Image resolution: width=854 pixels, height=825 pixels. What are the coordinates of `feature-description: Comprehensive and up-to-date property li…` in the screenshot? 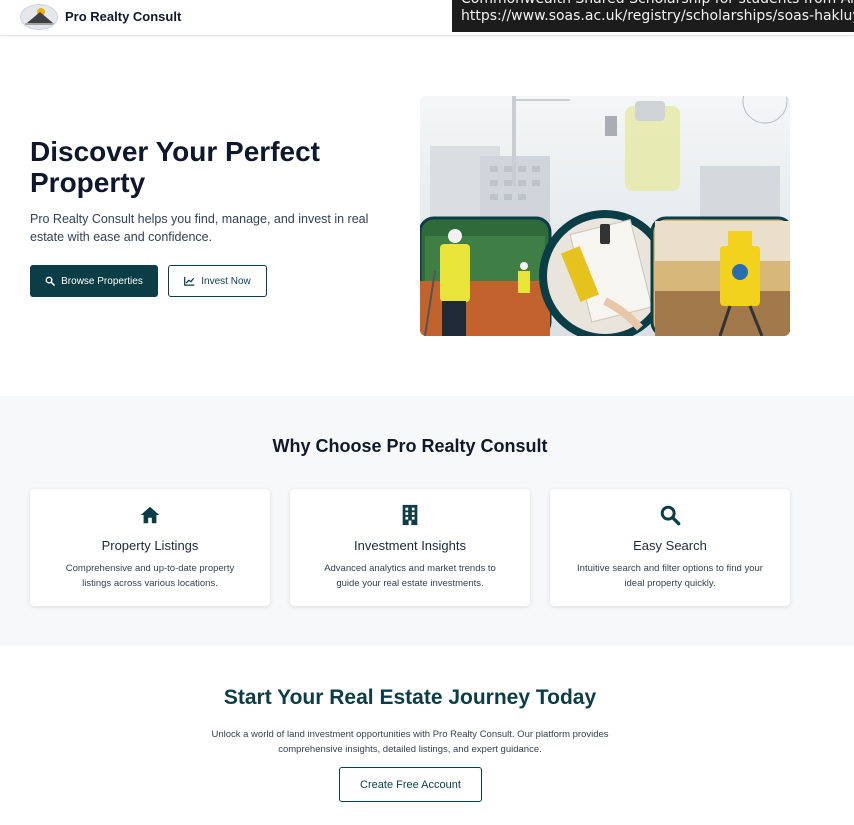 It's located at (150, 576).